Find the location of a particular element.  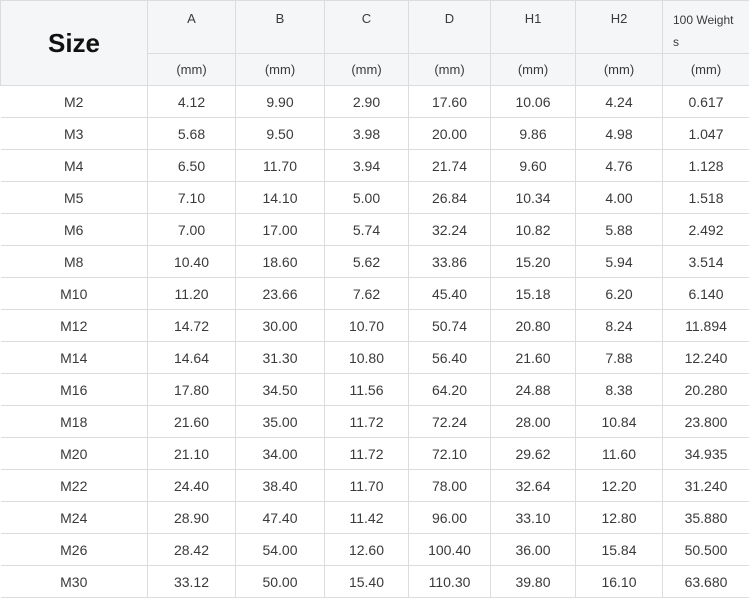

b-cell: 50.00 is located at coordinates (280, 581).